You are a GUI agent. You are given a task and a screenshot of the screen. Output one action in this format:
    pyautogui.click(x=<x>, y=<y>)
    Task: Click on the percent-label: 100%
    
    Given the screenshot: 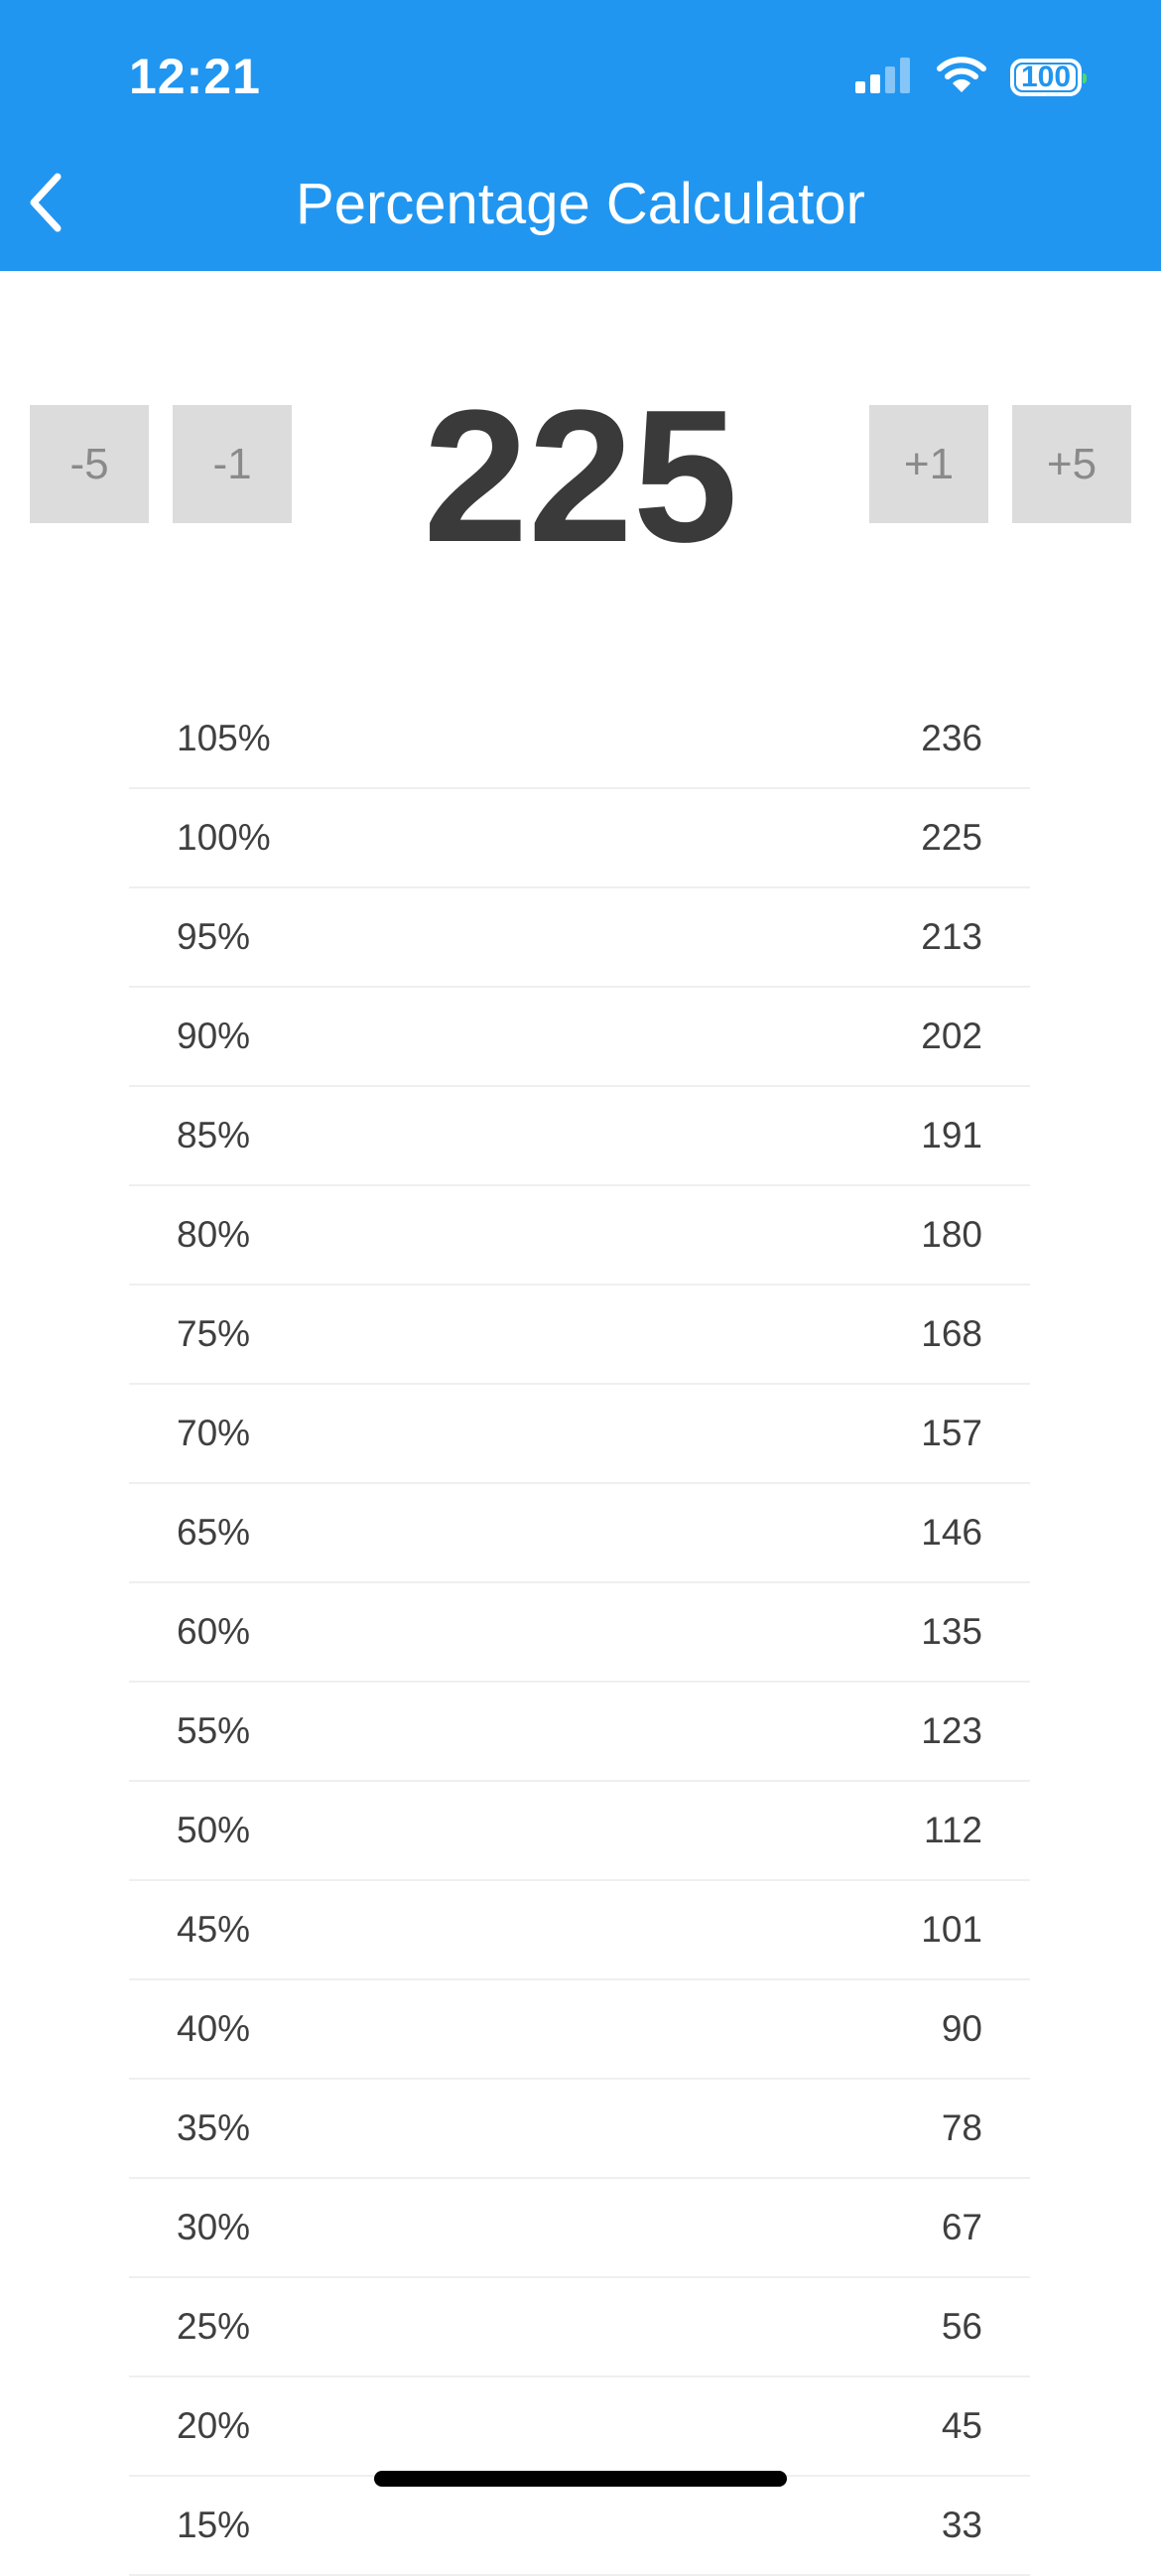 What is the action you would take?
    pyautogui.click(x=224, y=837)
    